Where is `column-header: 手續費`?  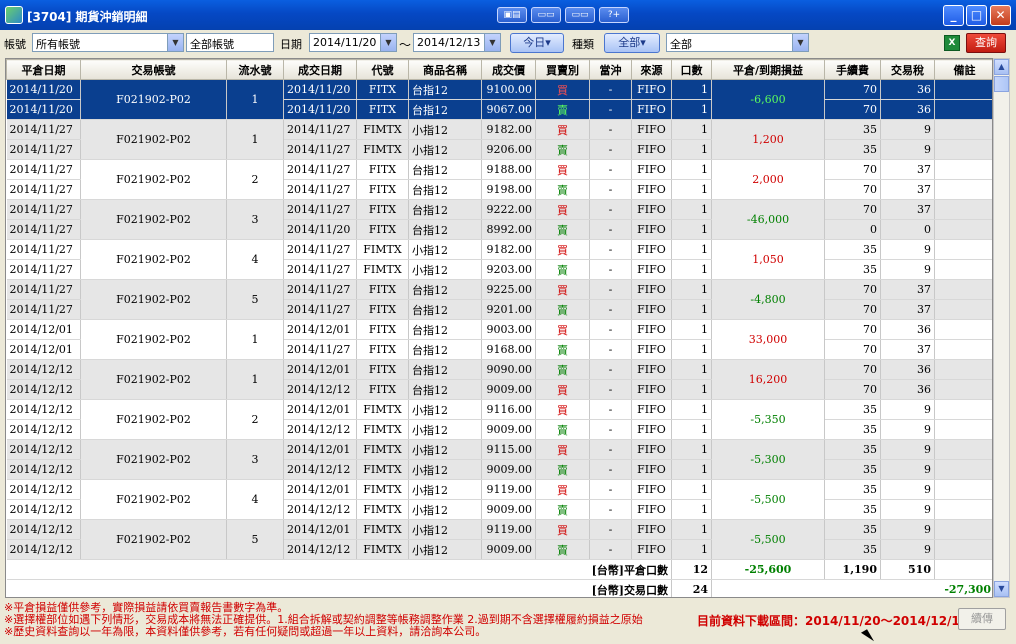 column-header: 手續費 is located at coordinates (852, 69).